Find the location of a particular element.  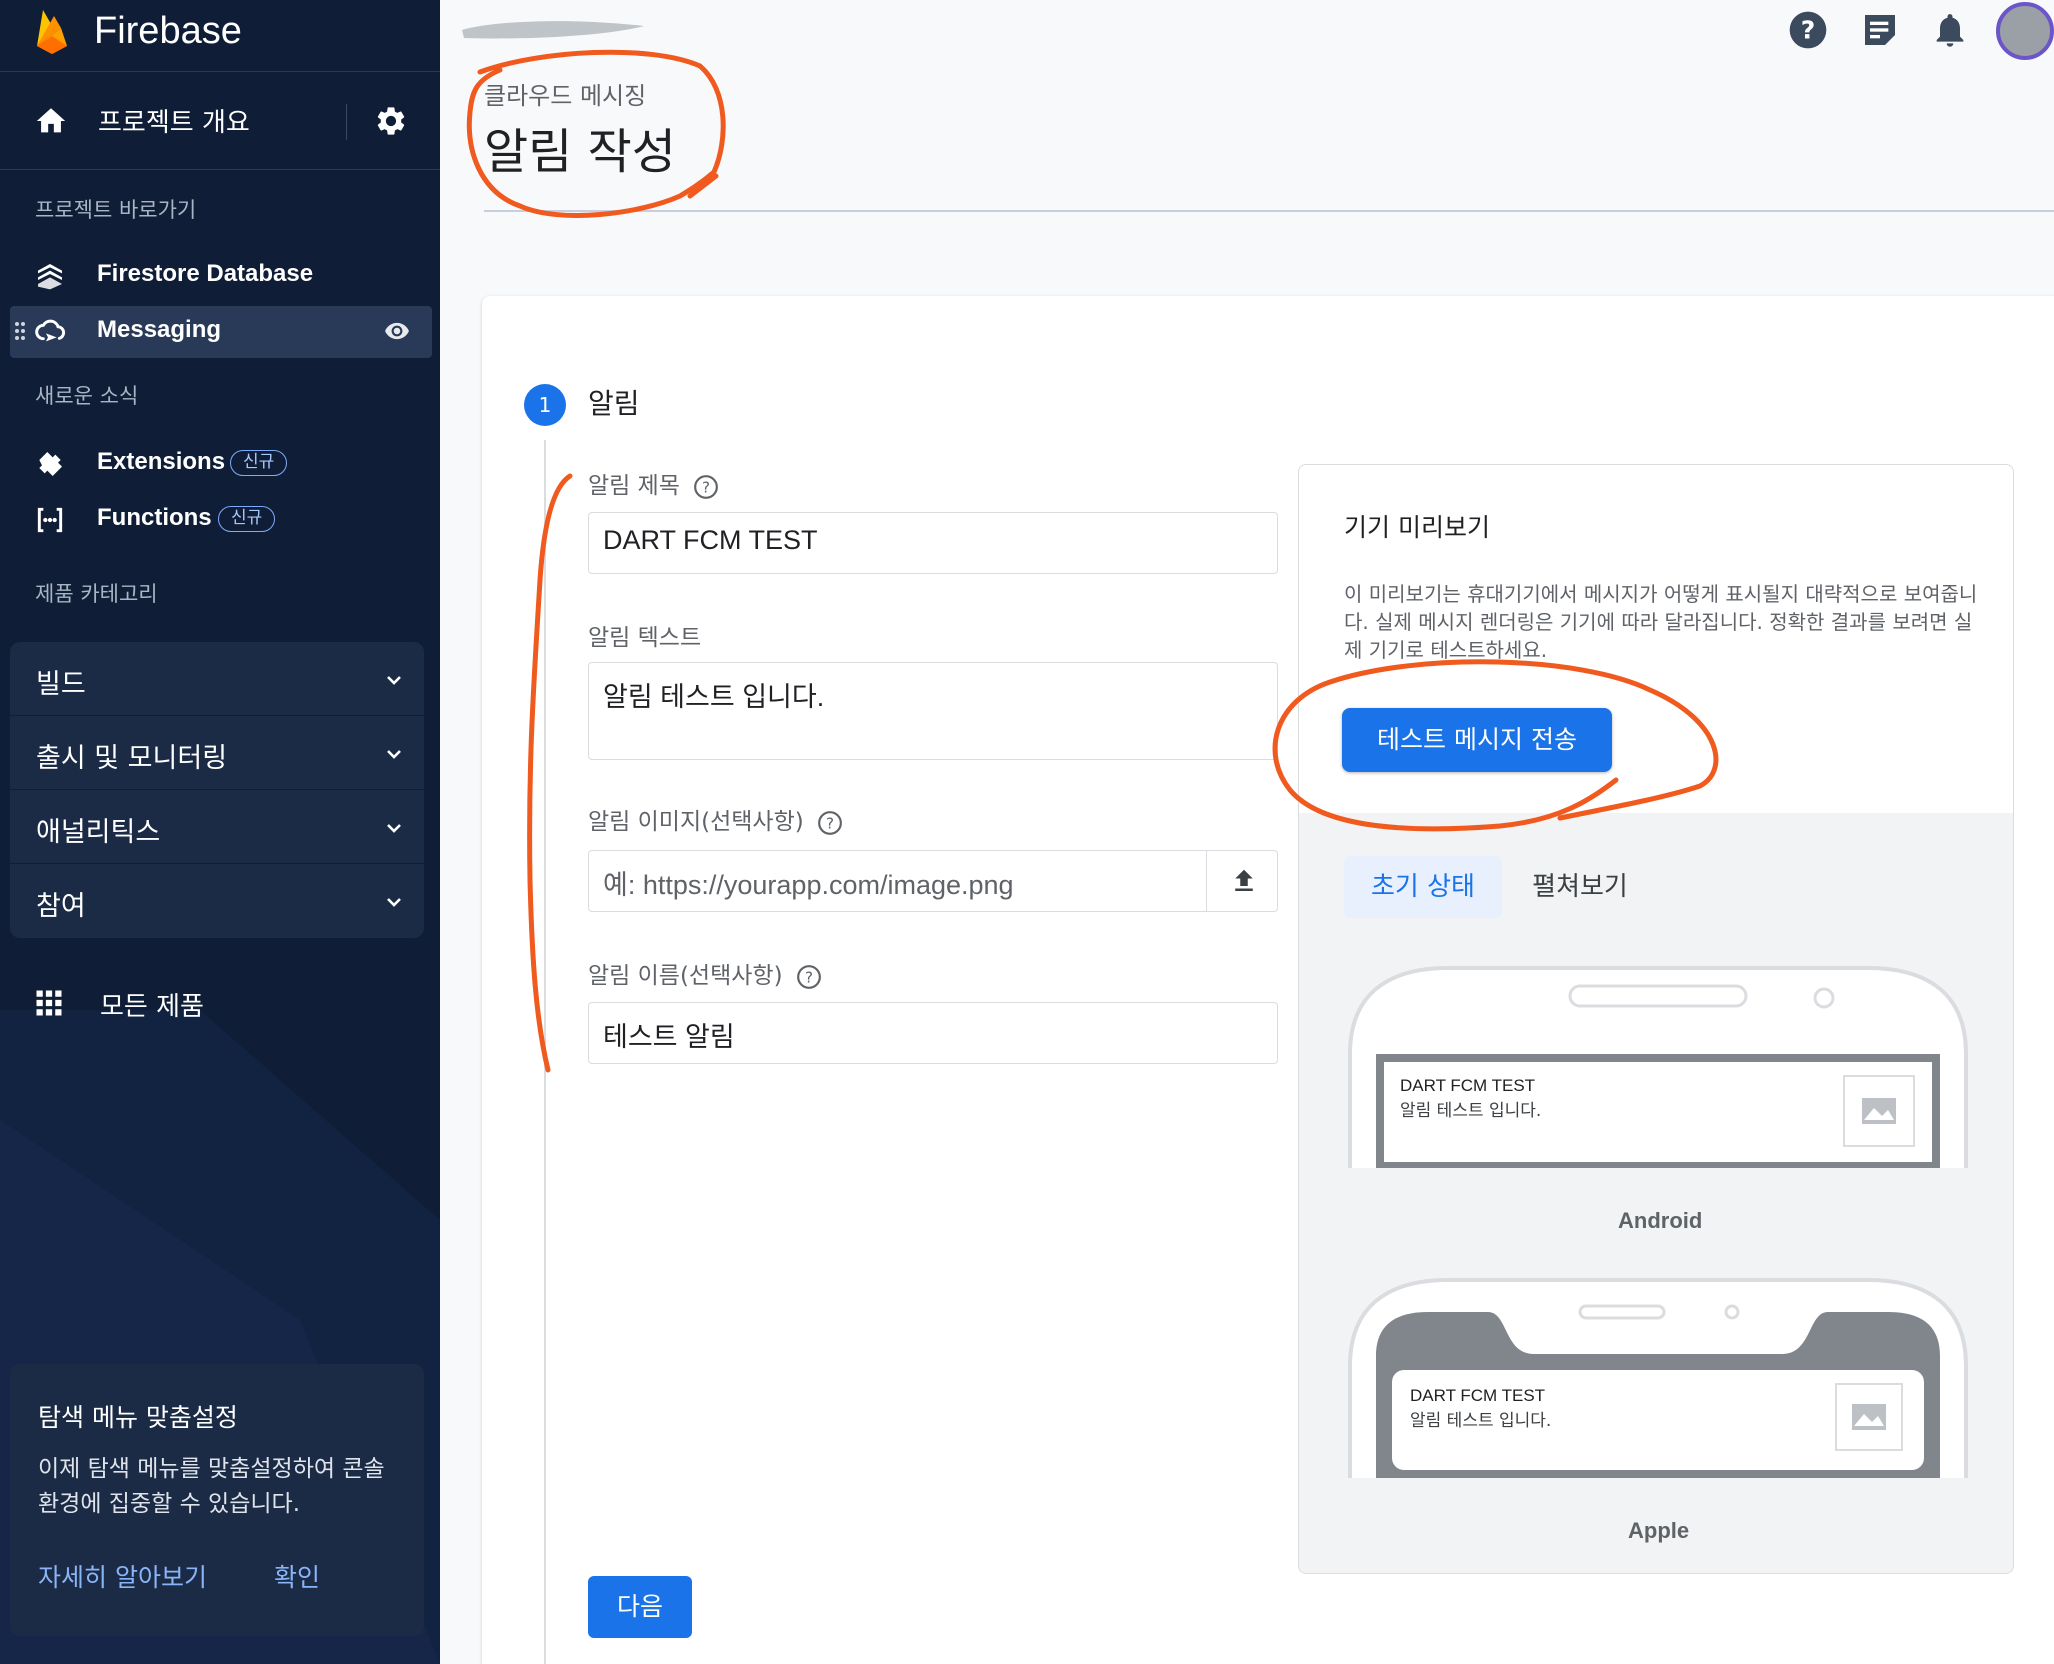

sidebar-header: Firebase is located at coordinates (220, 36).